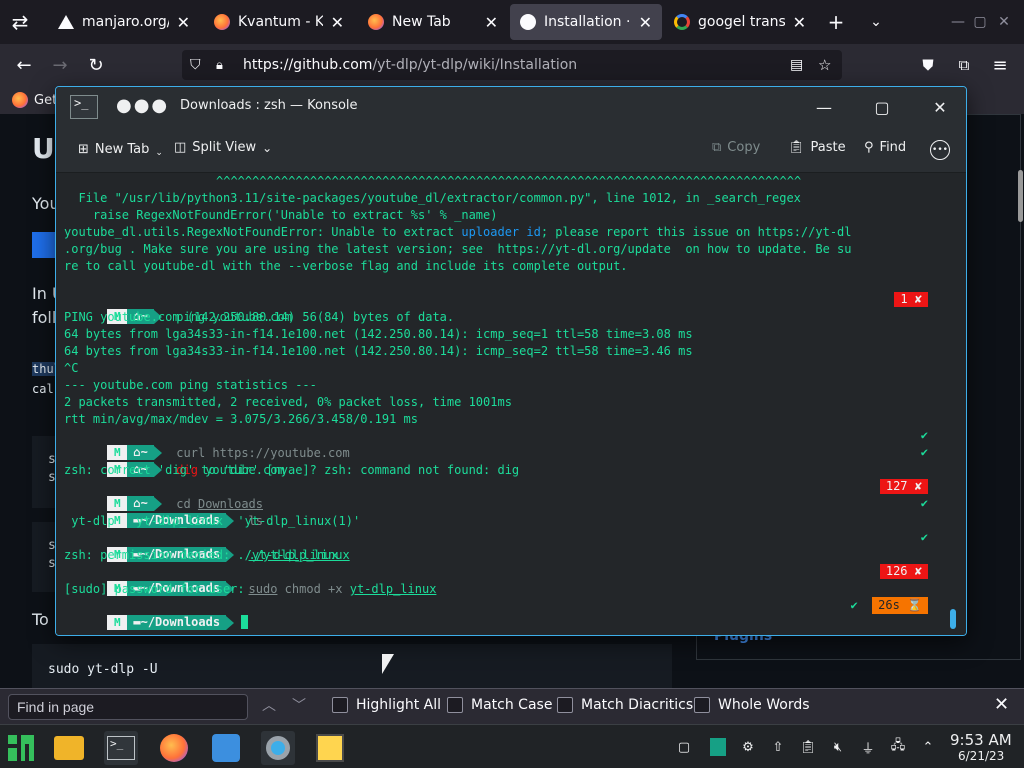  Describe the element at coordinates (171, 622) in the screenshot. I see `prompt: M ▬ ~/Downloads` at that location.